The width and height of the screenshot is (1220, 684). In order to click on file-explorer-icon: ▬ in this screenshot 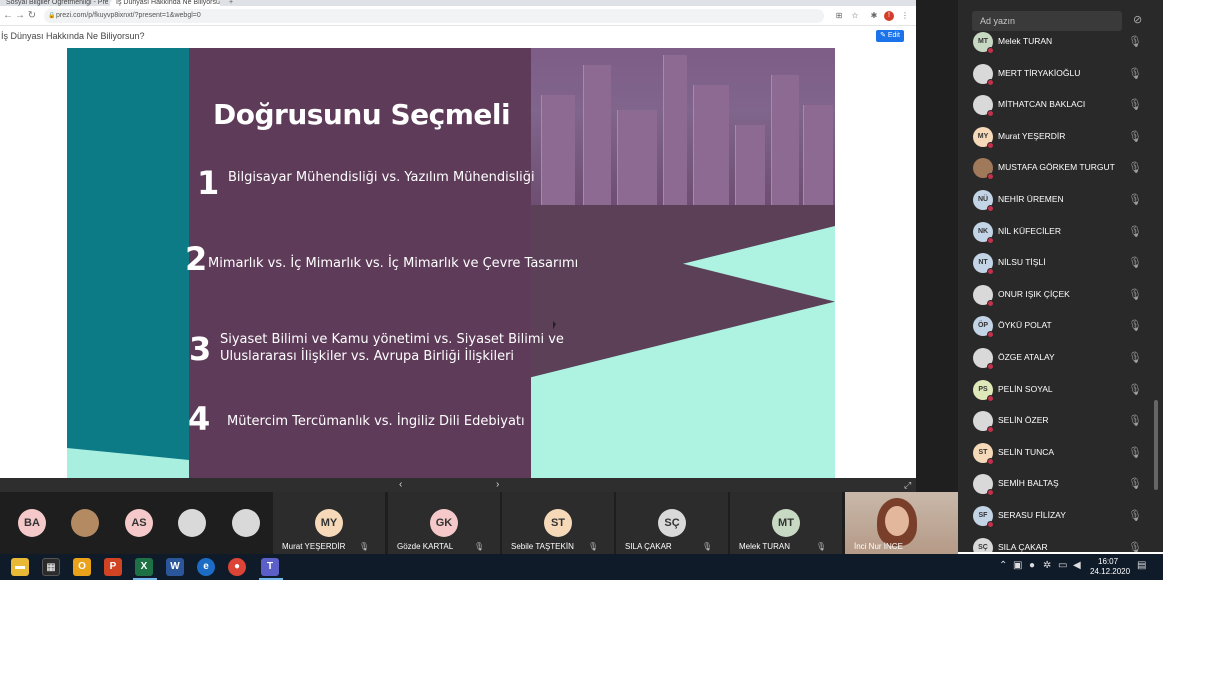, I will do `click(20, 567)`.